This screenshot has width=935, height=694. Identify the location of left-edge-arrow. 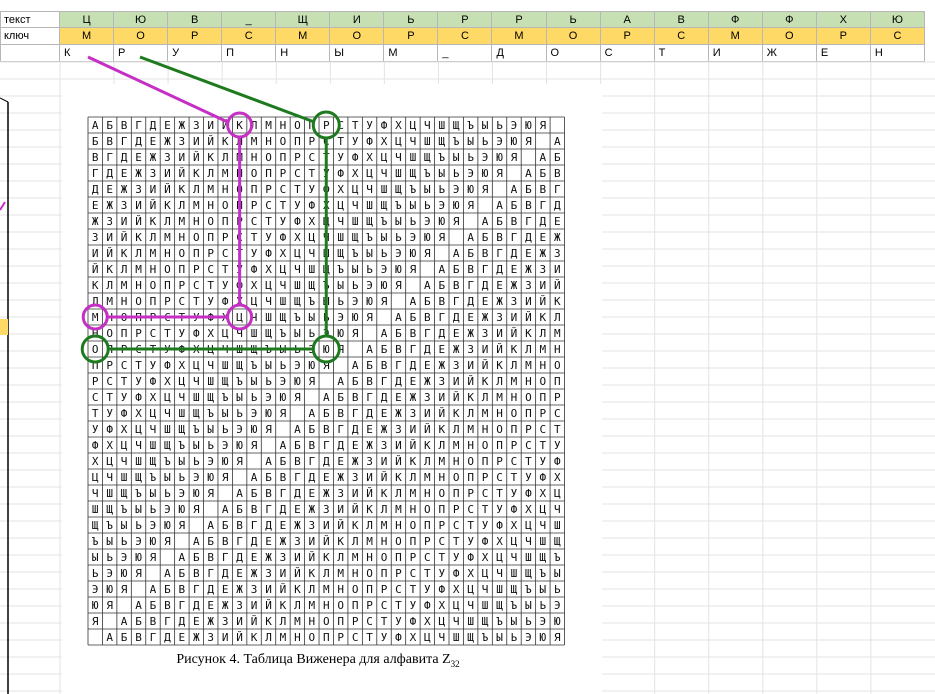
(3, 206).